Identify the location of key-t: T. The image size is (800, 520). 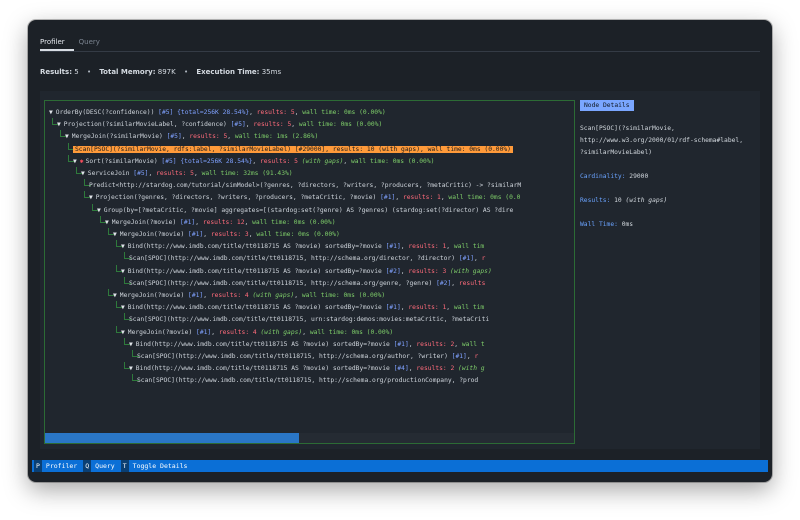
(124, 466).